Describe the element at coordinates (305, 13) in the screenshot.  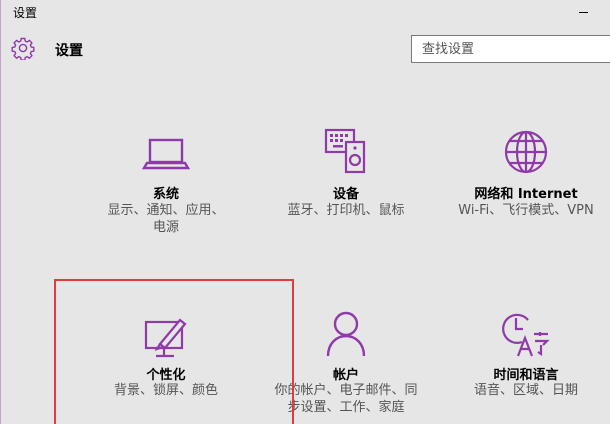
I see `title-bar: 设置` at that location.